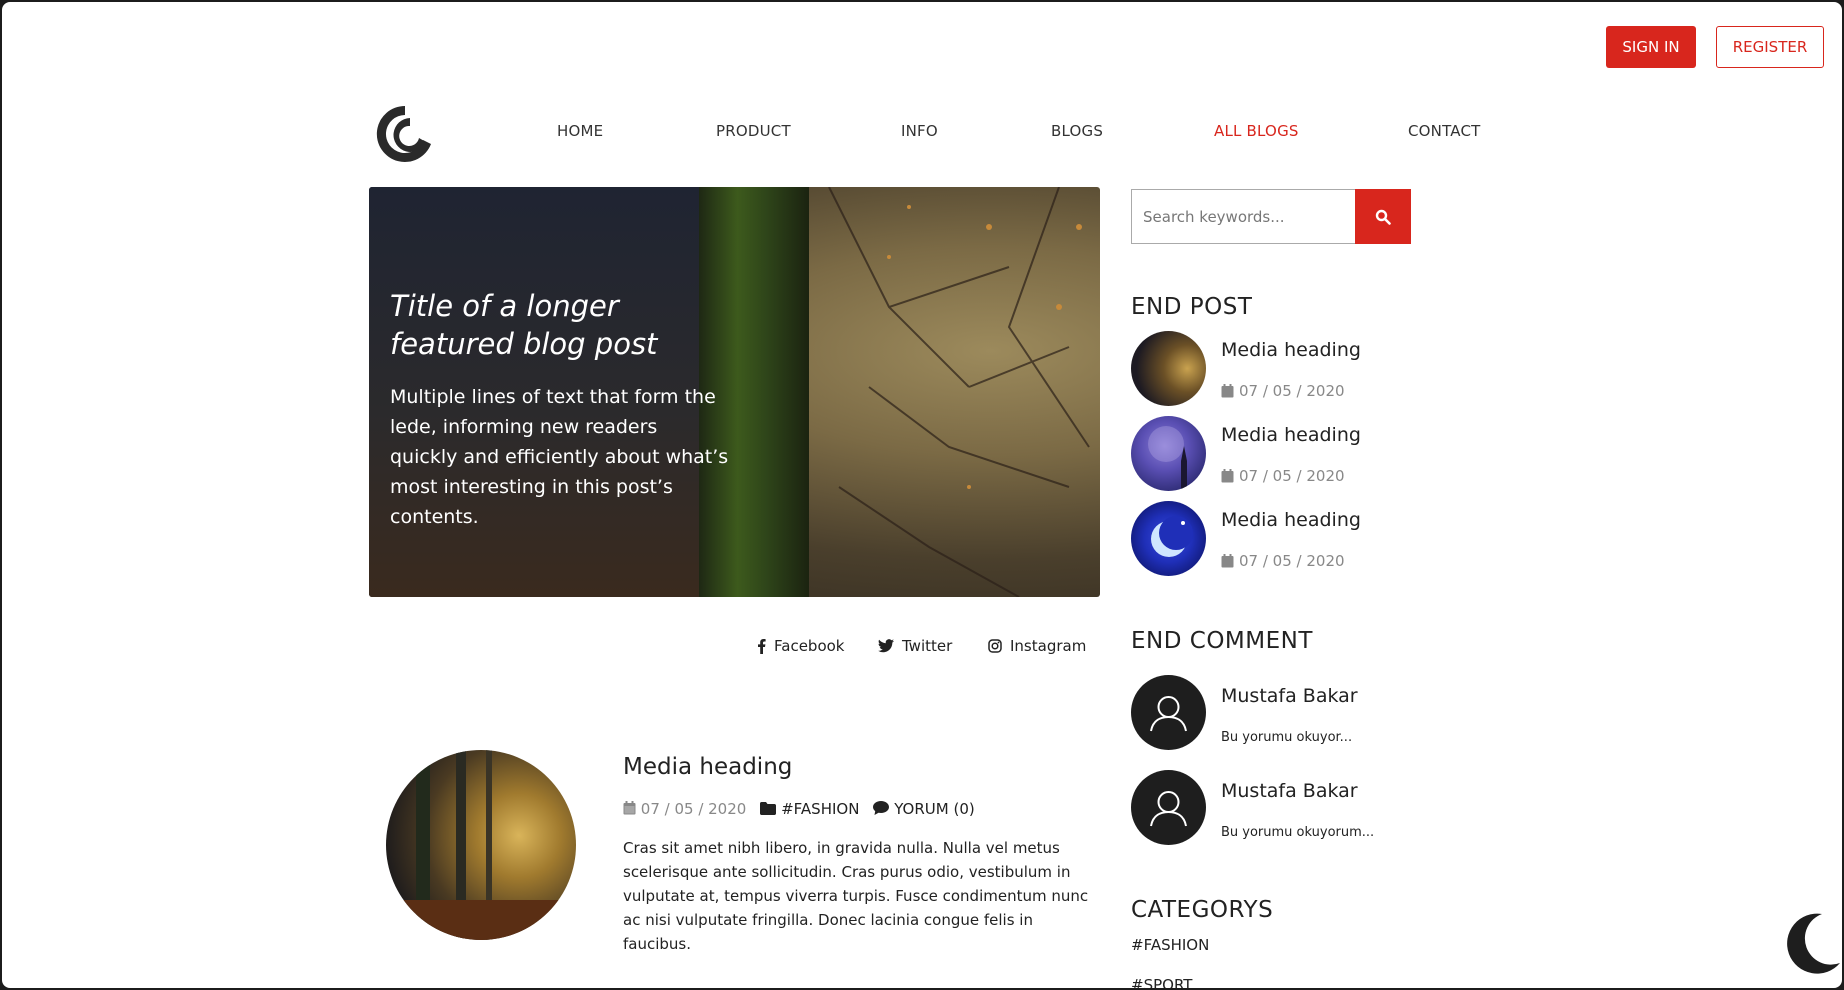 The height and width of the screenshot is (990, 1844). I want to click on social-instagram: Instagram, so click(1037, 646).